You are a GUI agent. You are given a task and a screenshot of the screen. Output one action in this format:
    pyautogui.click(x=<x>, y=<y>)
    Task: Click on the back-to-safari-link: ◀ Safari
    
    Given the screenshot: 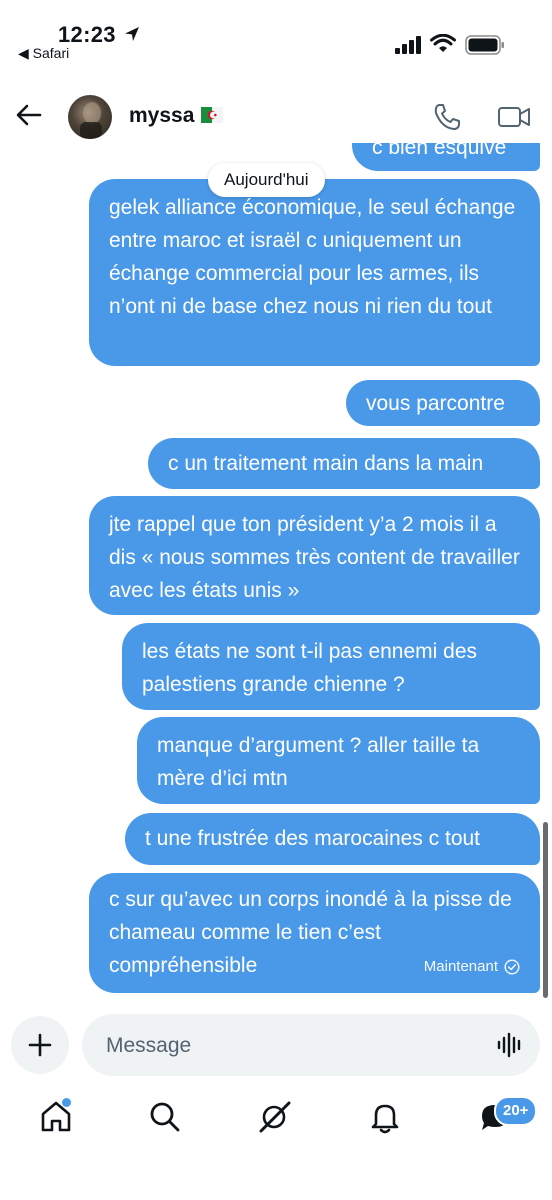 What is the action you would take?
    pyautogui.click(x=43, y=53)
    